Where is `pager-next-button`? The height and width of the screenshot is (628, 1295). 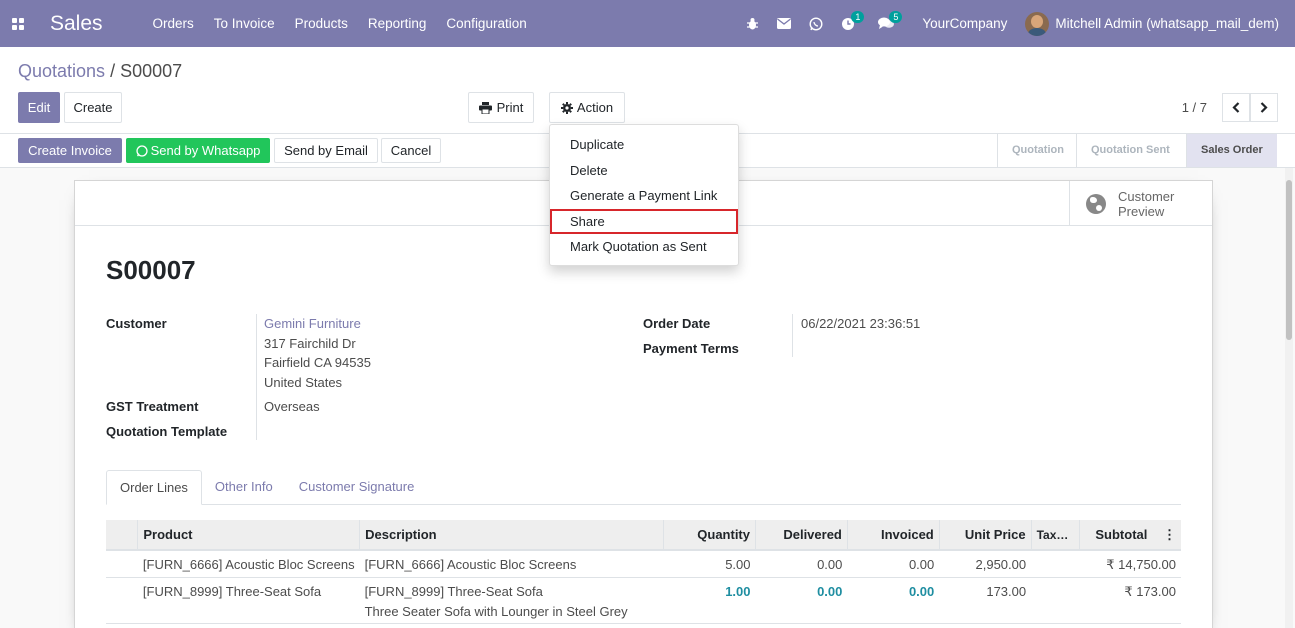
pager-next-button is located at coordinates (1264, 107).